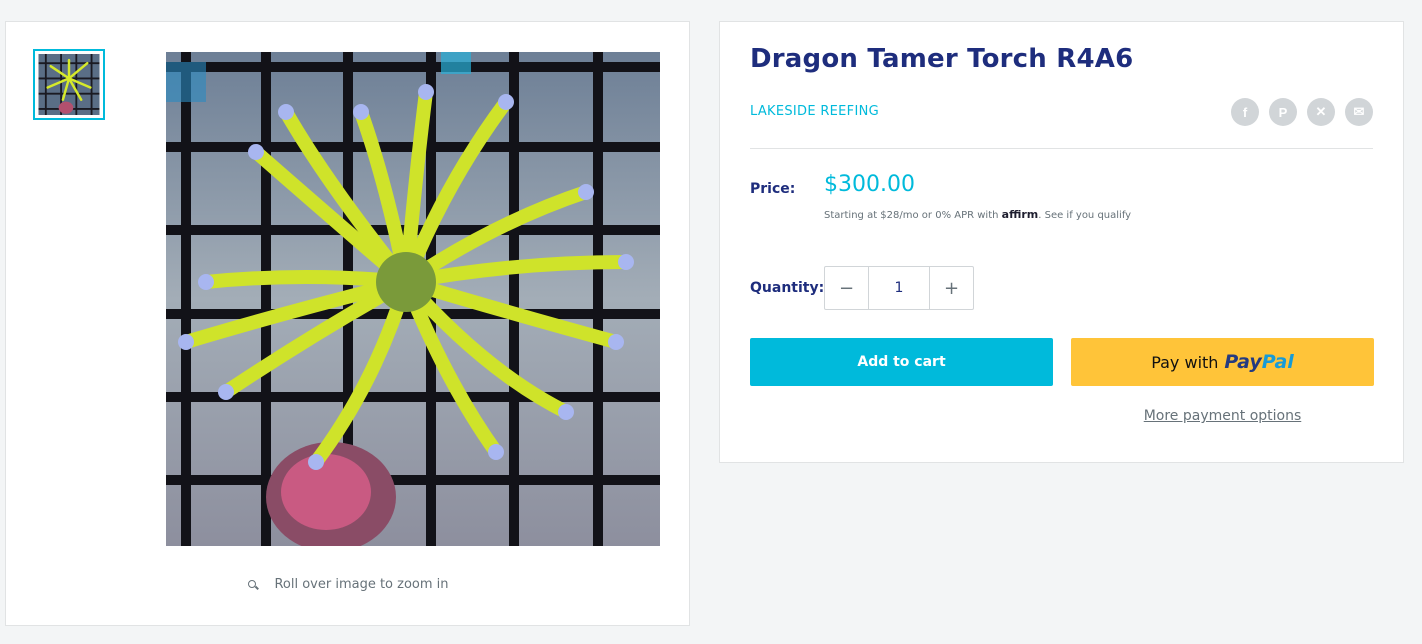 The height and width of the screenshot is (644, 1422). What do you see at coordinates (869, 184) in the screenshot?
I see `price-value: $300.00` at bounding box center [869, 184].